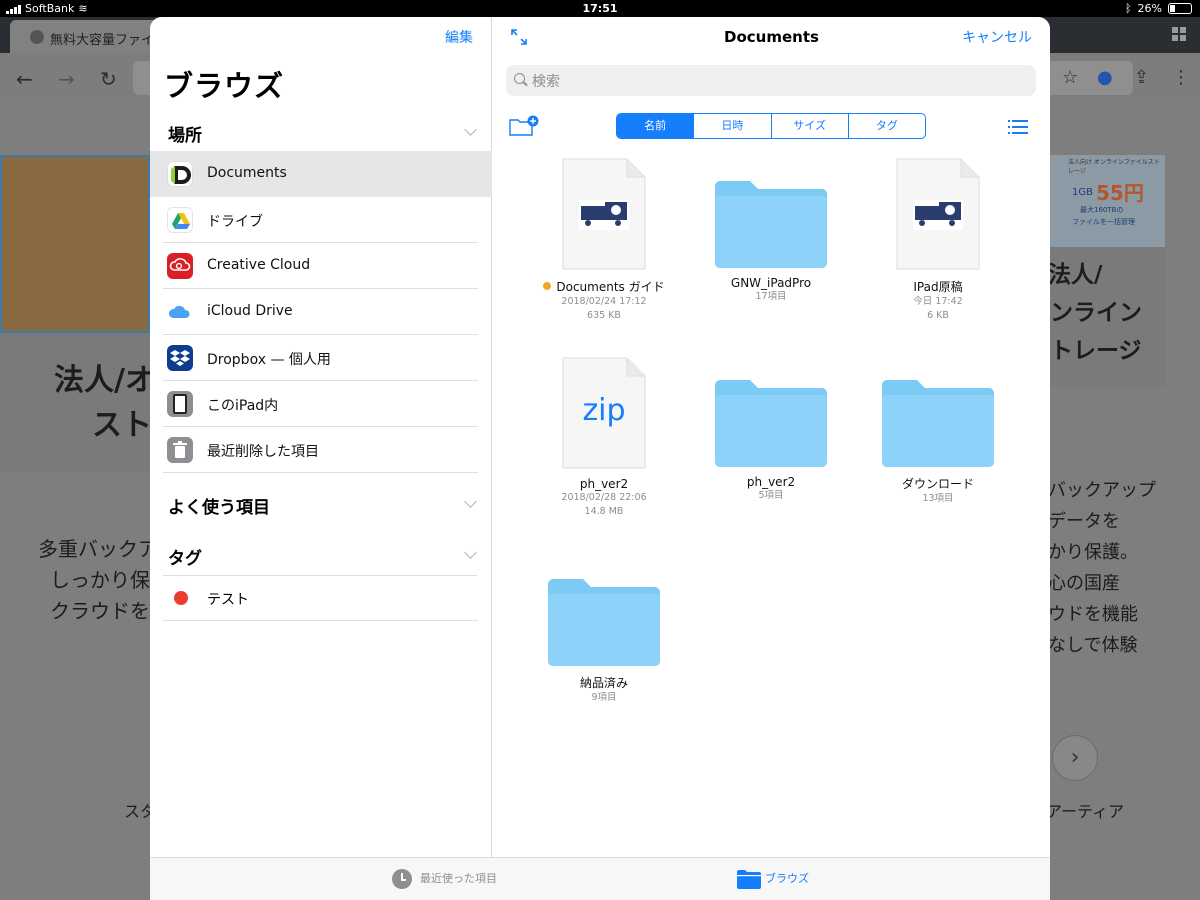 The image size is (1200, 900). What do you see at coordinates (604, 410) in the screenshot?
I see `zip-label: zip` at bounding box center [604, 410].